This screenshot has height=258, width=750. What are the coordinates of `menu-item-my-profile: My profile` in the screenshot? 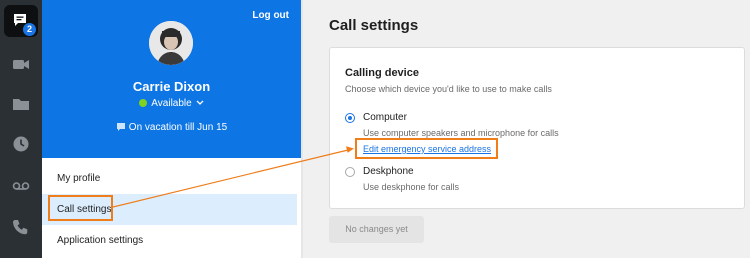 It's located at (169, 178).